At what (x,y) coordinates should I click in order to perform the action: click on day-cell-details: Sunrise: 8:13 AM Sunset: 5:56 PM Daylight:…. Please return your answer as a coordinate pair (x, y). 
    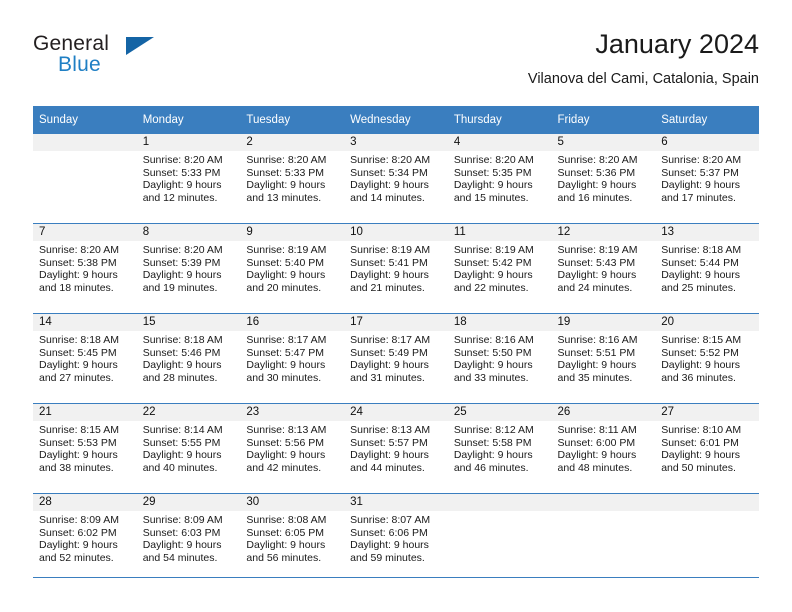
    Looking at the image, I should click on (292, 447).